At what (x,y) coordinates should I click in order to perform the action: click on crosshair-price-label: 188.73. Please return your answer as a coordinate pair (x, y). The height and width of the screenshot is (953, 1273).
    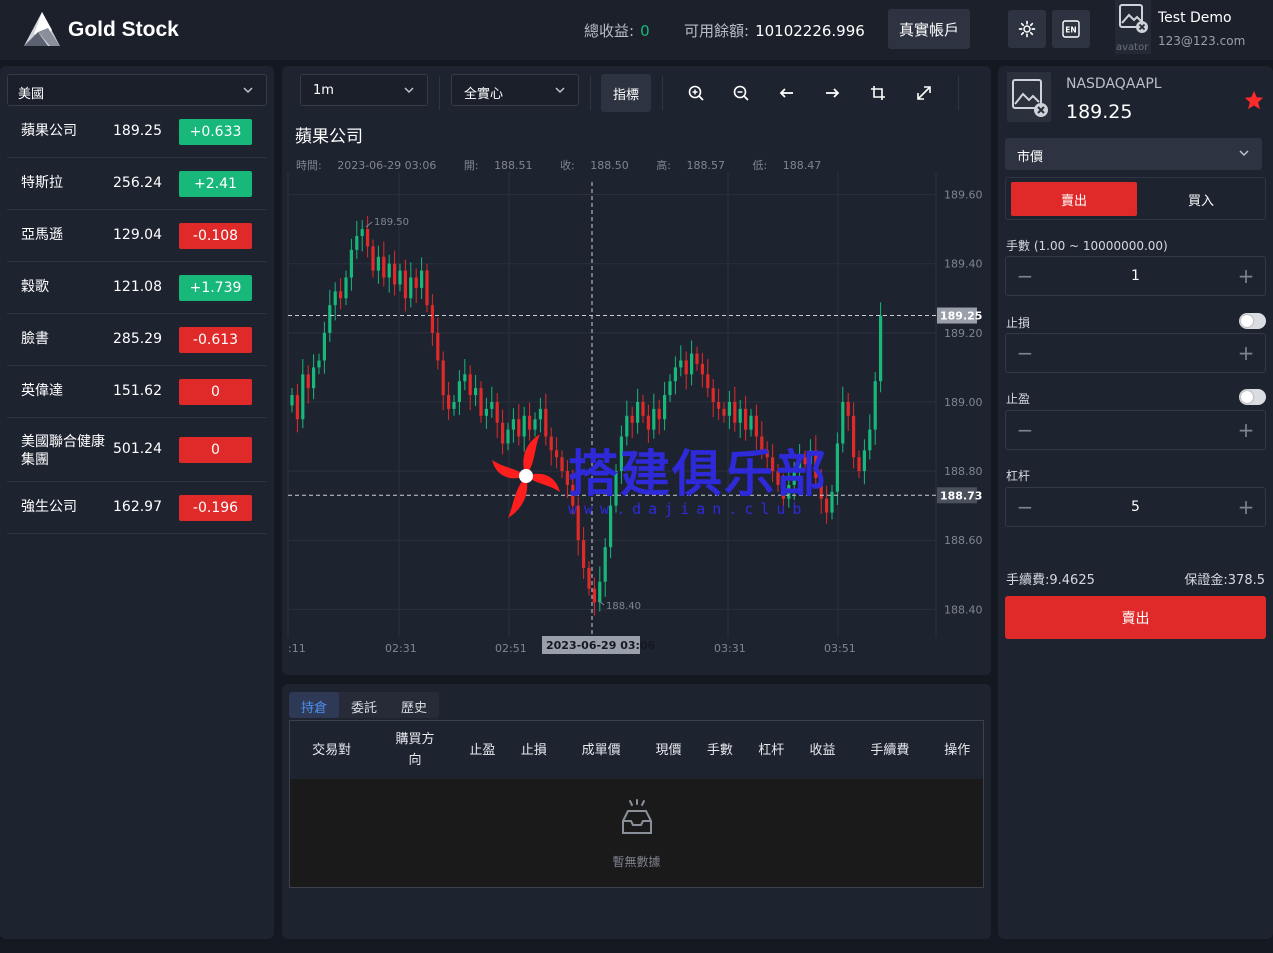
    Looking at the image, I should click on (961, 495).